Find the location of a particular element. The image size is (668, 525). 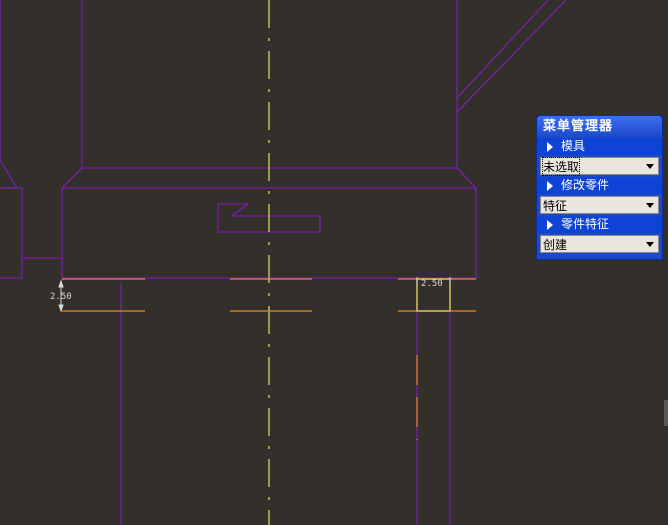

menu-section-label: 模具 is located at coordinates (573, 146).